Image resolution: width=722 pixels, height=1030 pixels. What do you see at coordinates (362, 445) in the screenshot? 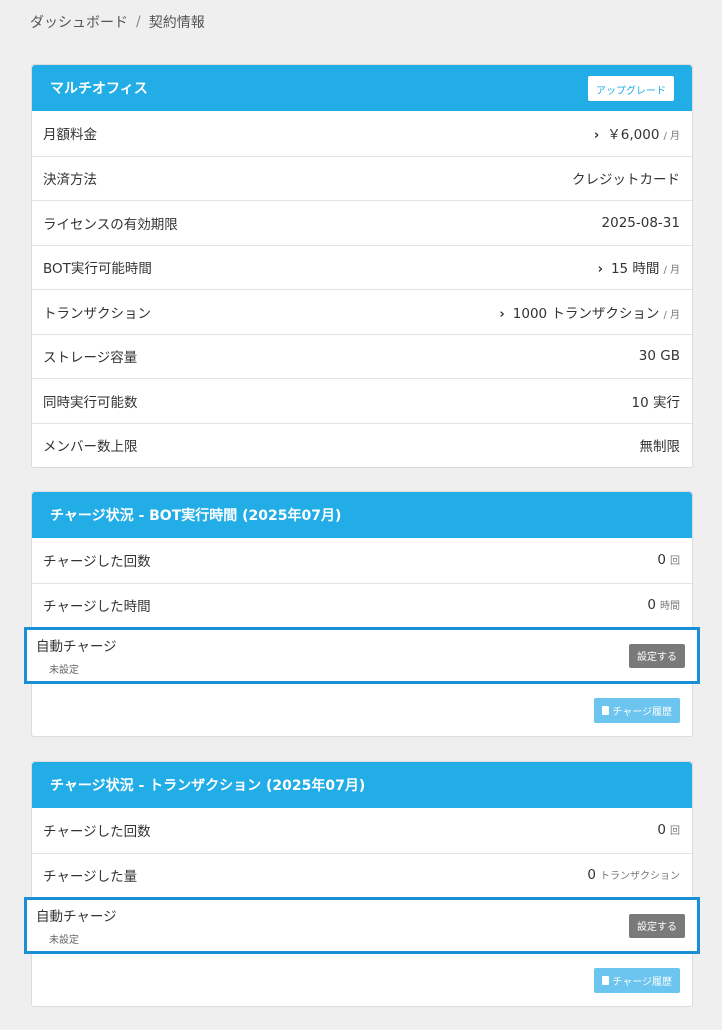
I see `plan-row: メンバー数上限 無制限` at bounding box center [362, 445].